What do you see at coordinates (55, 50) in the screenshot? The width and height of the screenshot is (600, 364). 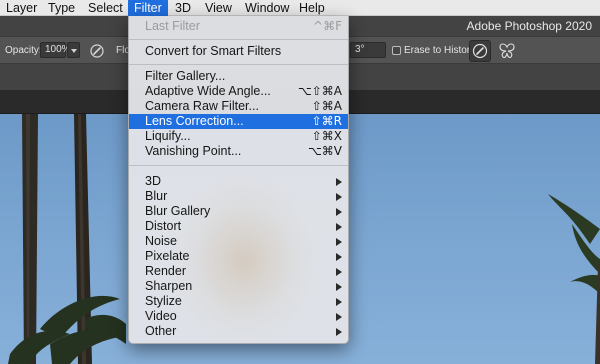 I see `opacity-field: 100%` at bounding box center [55, 50].